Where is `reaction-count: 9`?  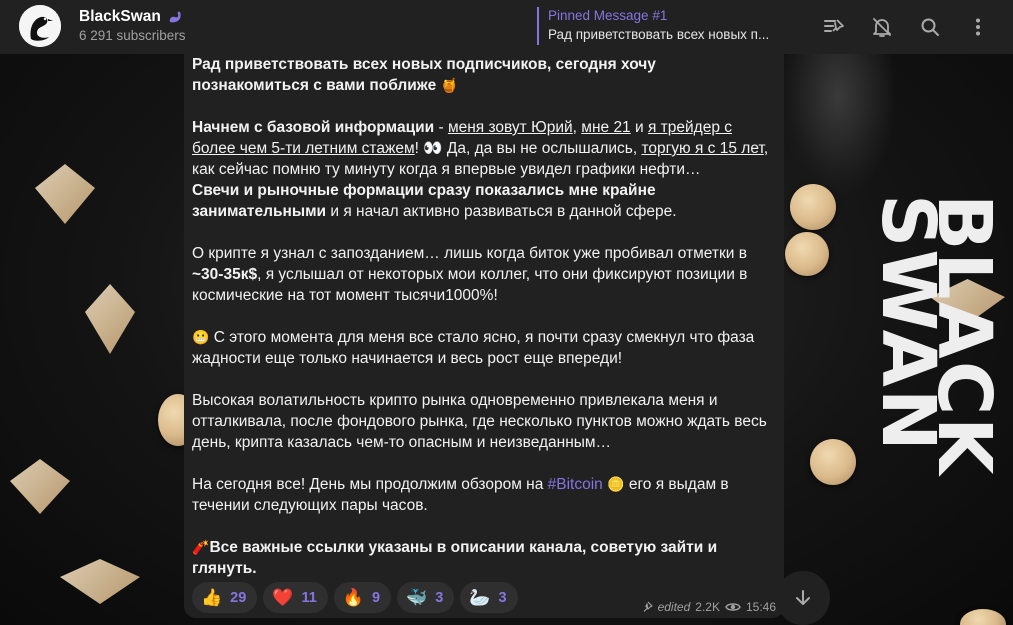
reaction-count: 9 is located at coordinates (376, 597).